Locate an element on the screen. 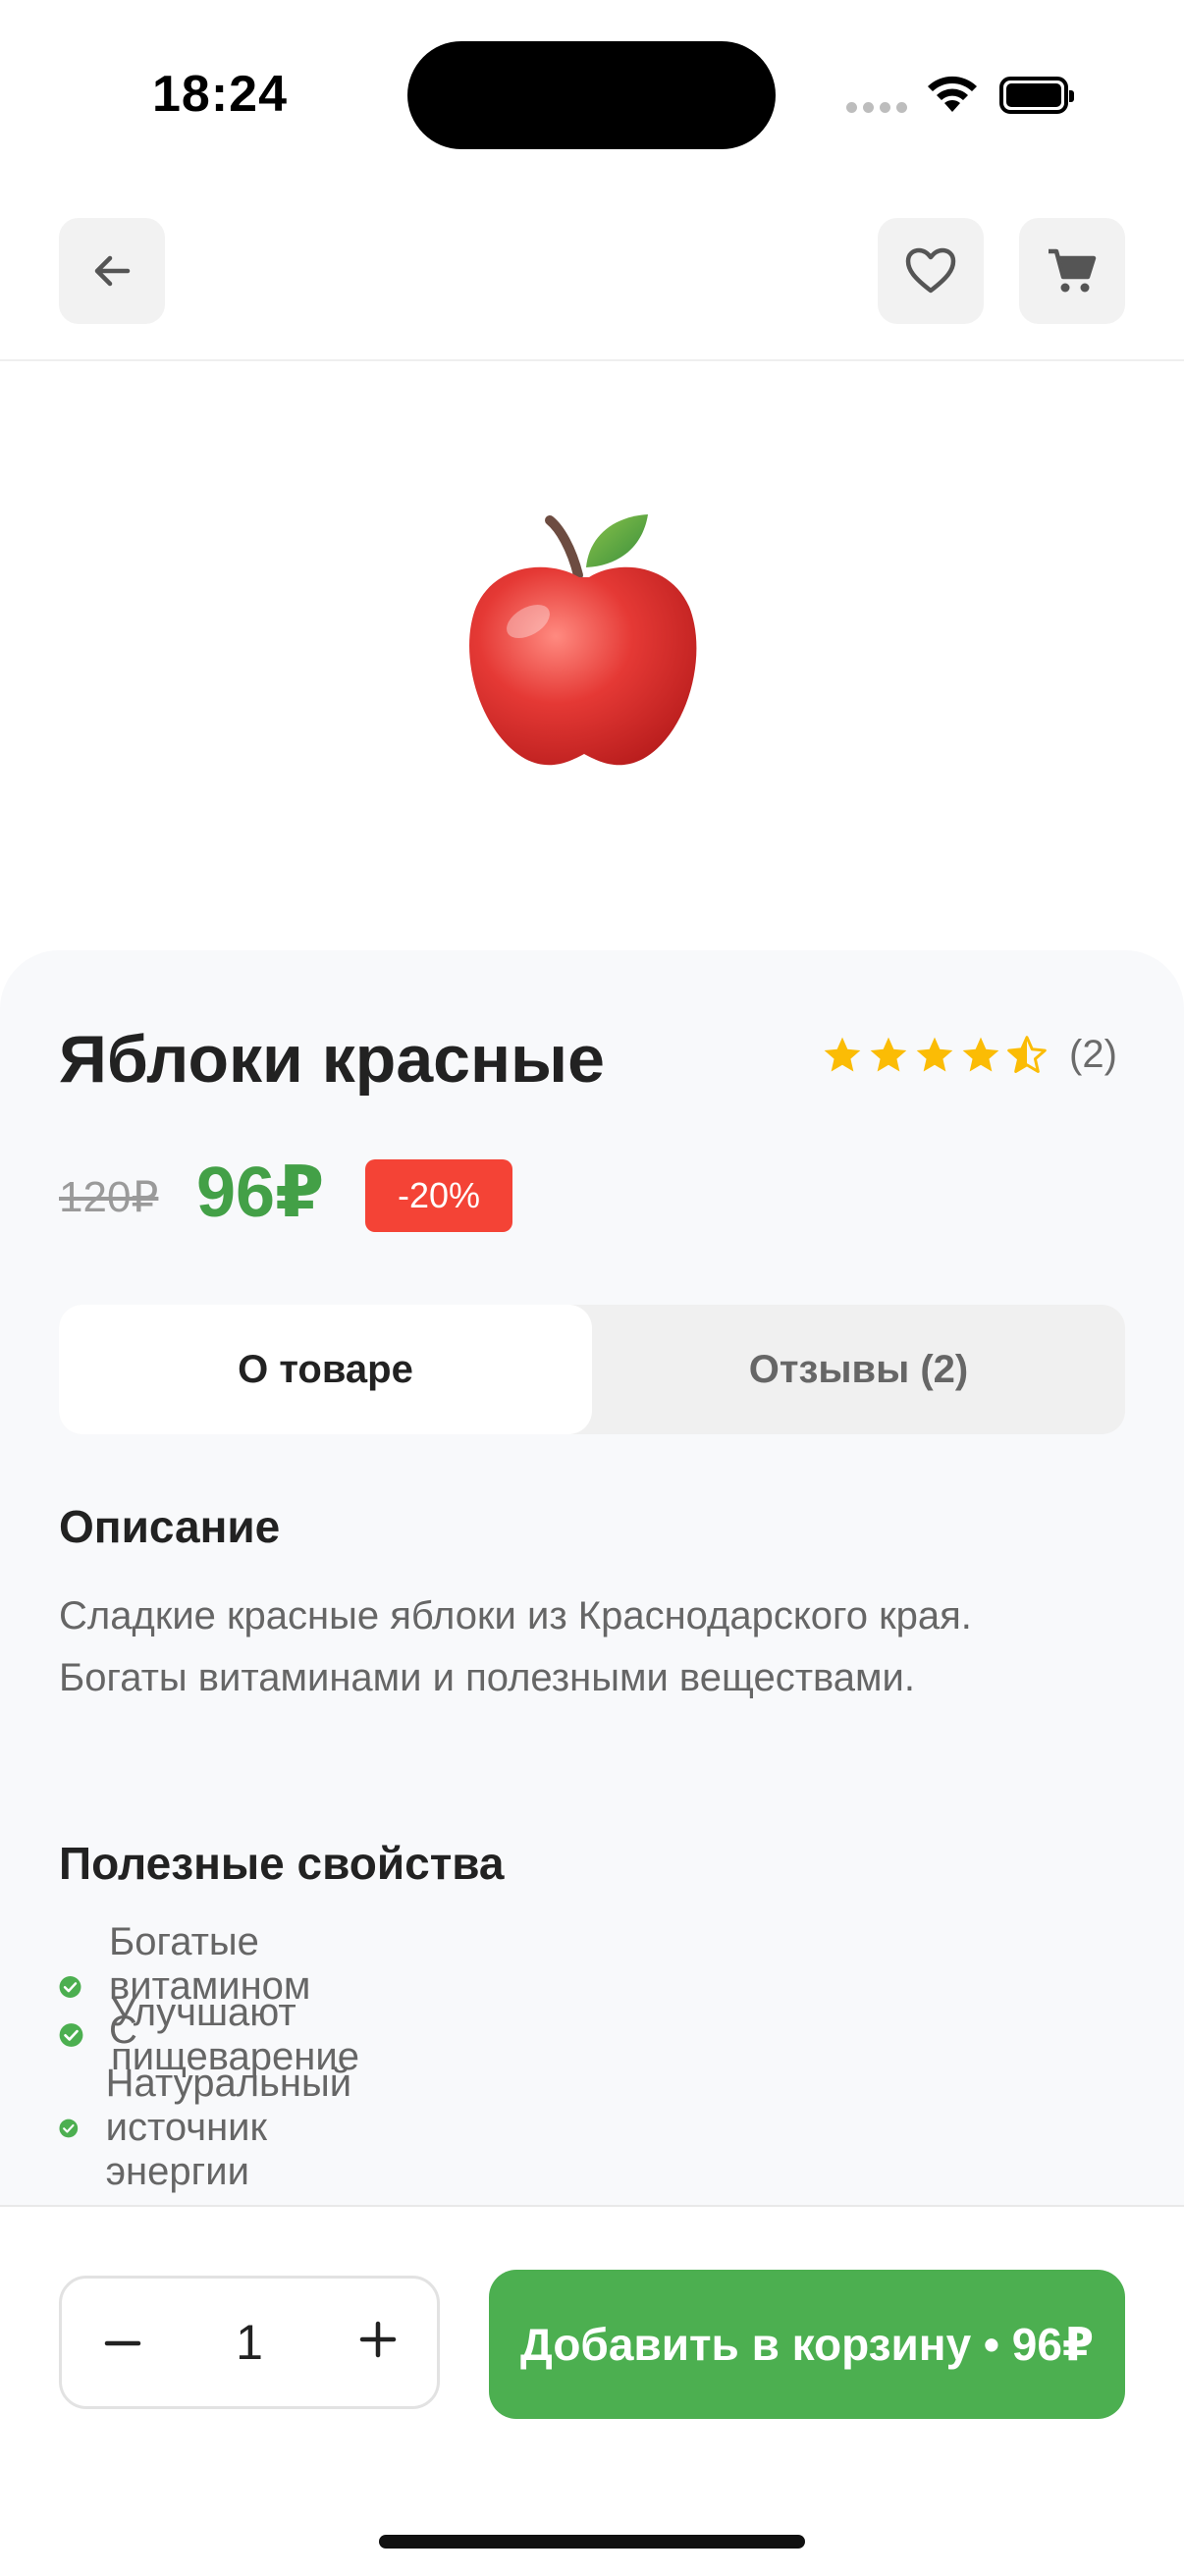 The image size is (1184, 2576). increase-quantity-button is located at coordinates (378, 2342).